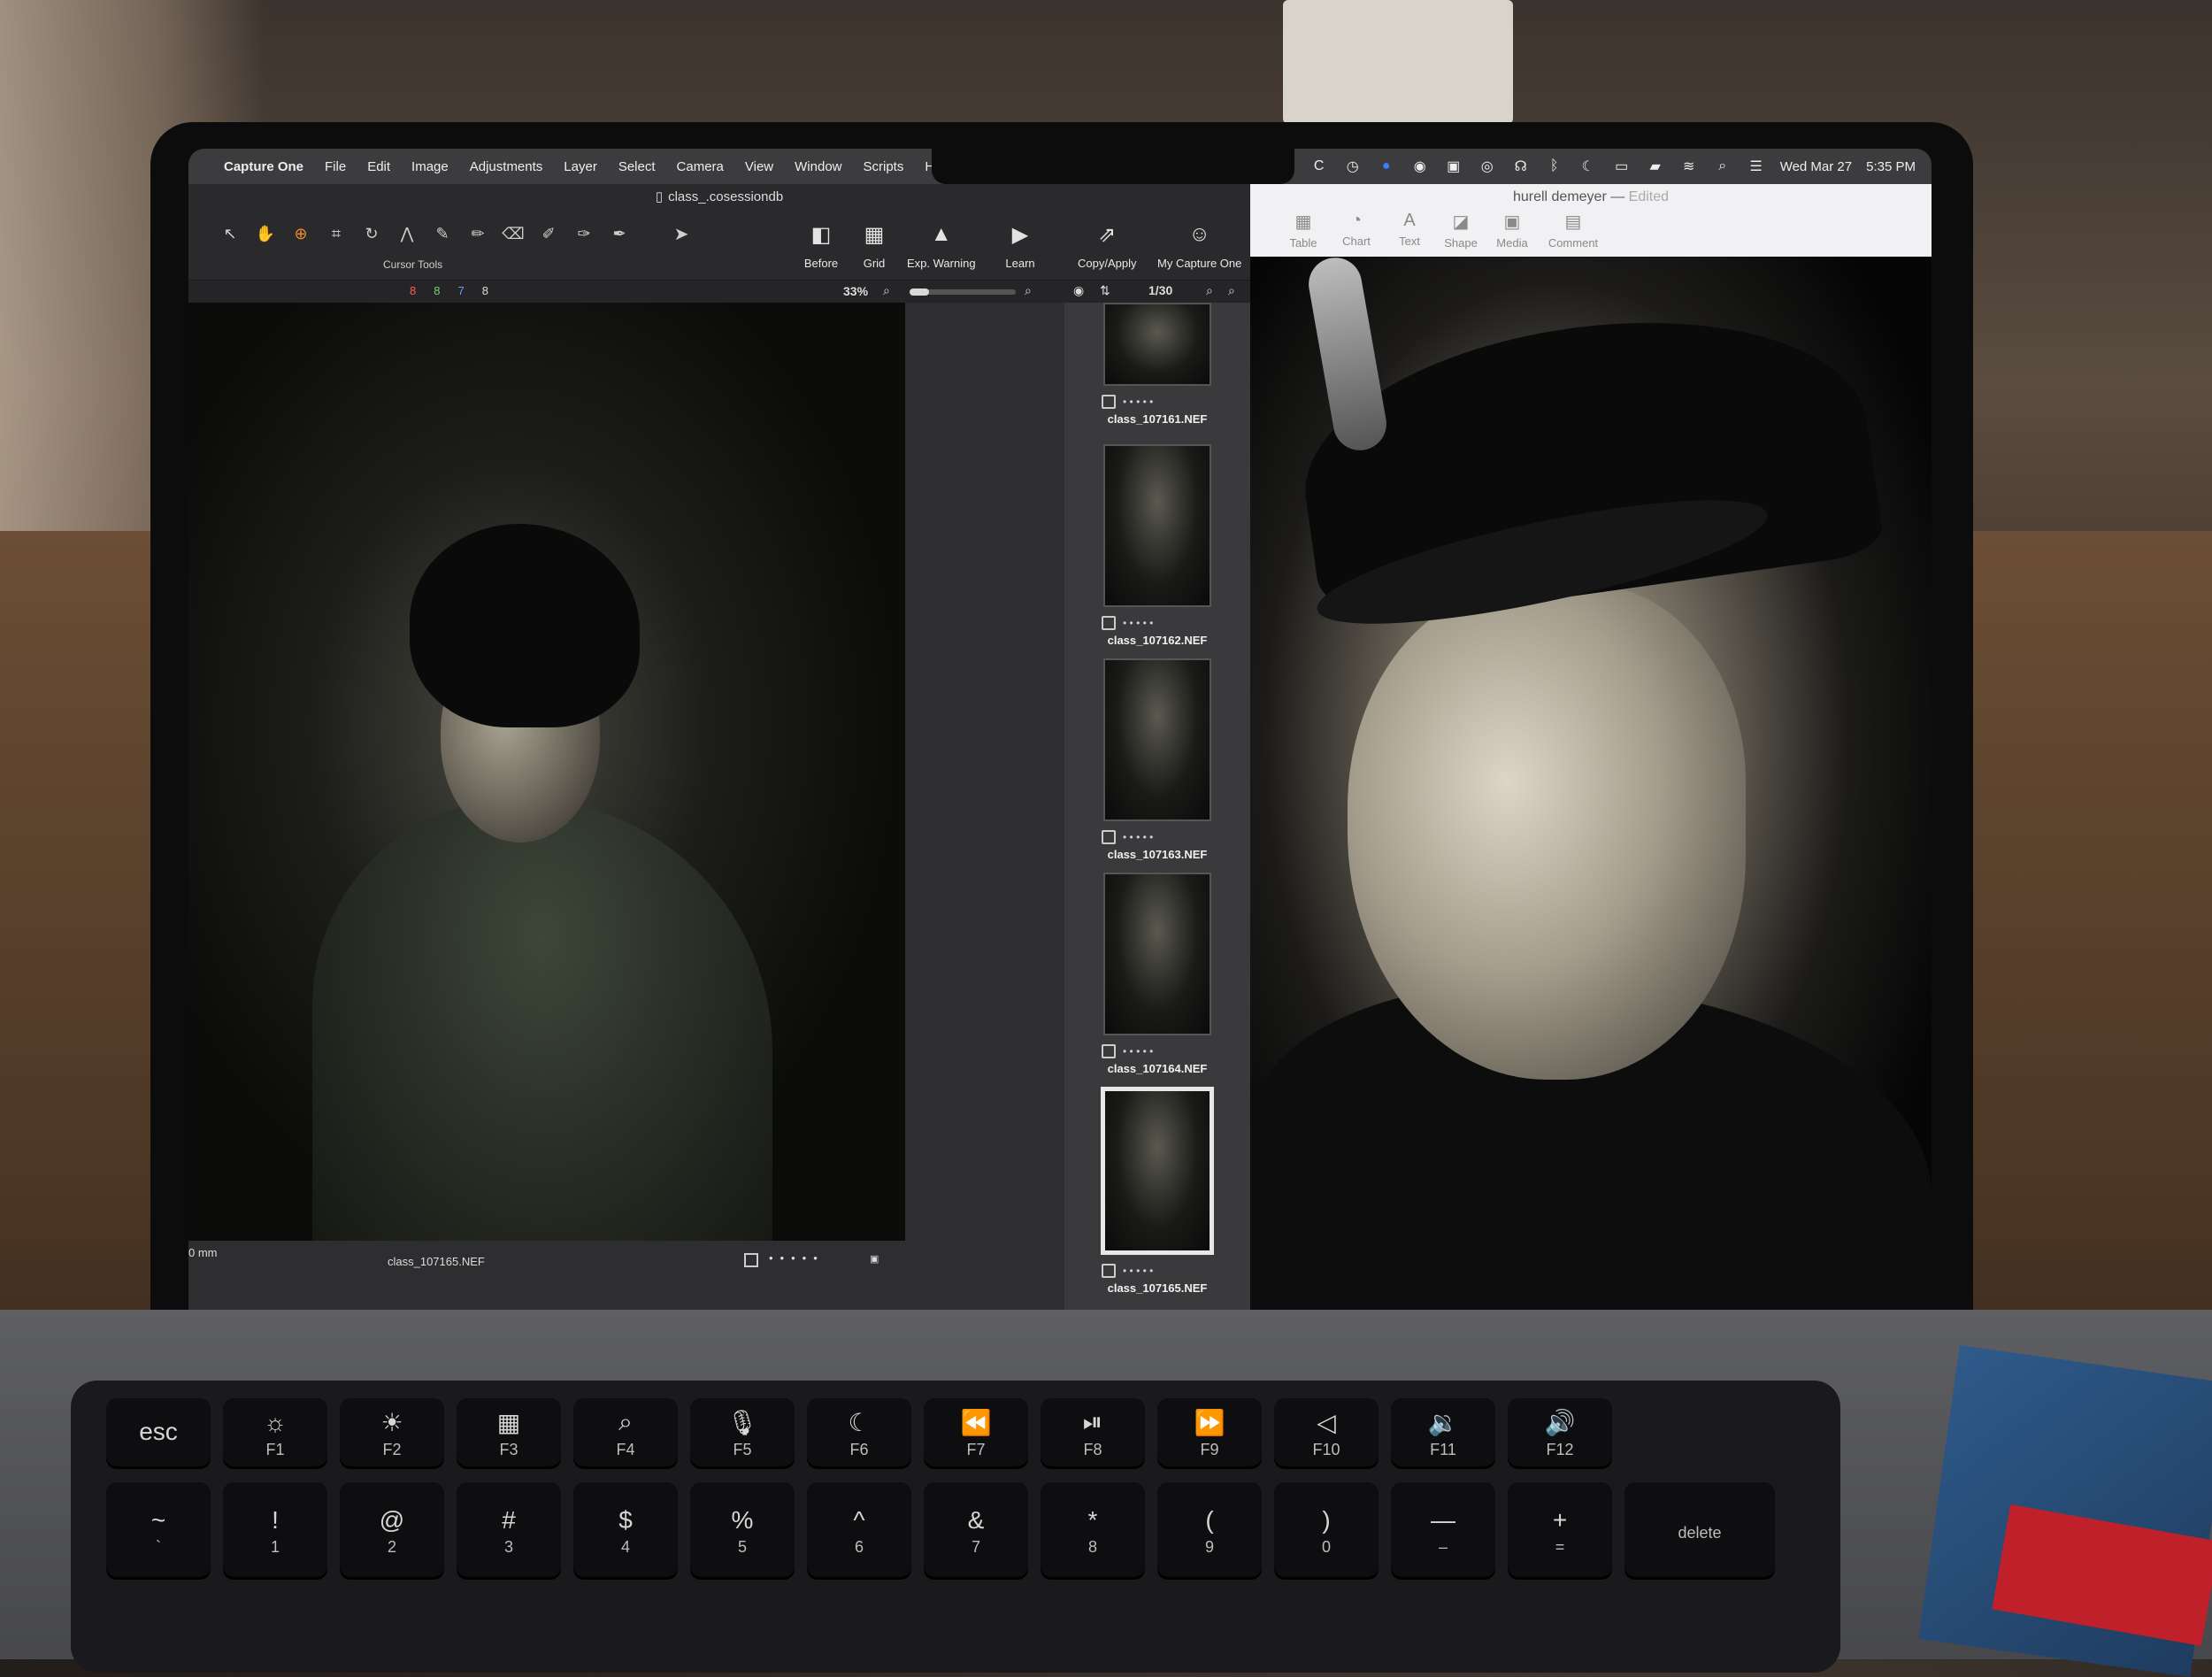 This screenshot has height=1677, width=2212. Describe the element at coordinates (301, 233) in the screenshot. I see `zoom-tool-icon: ⊕` at that location.